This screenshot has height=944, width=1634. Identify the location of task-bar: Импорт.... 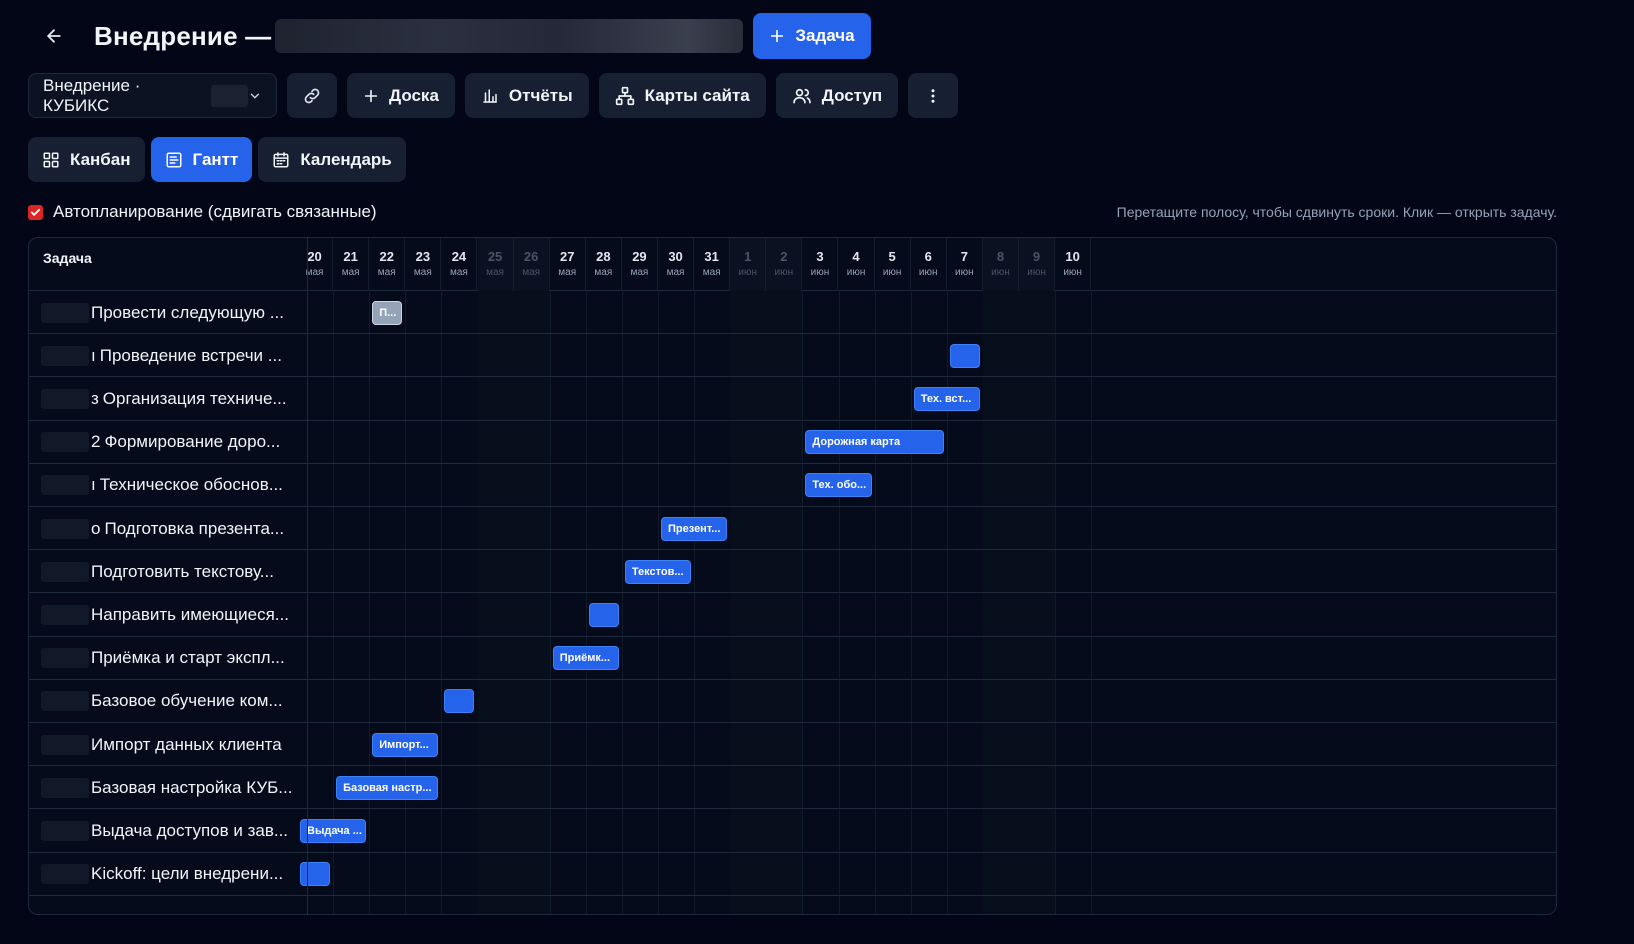
(405, 744).